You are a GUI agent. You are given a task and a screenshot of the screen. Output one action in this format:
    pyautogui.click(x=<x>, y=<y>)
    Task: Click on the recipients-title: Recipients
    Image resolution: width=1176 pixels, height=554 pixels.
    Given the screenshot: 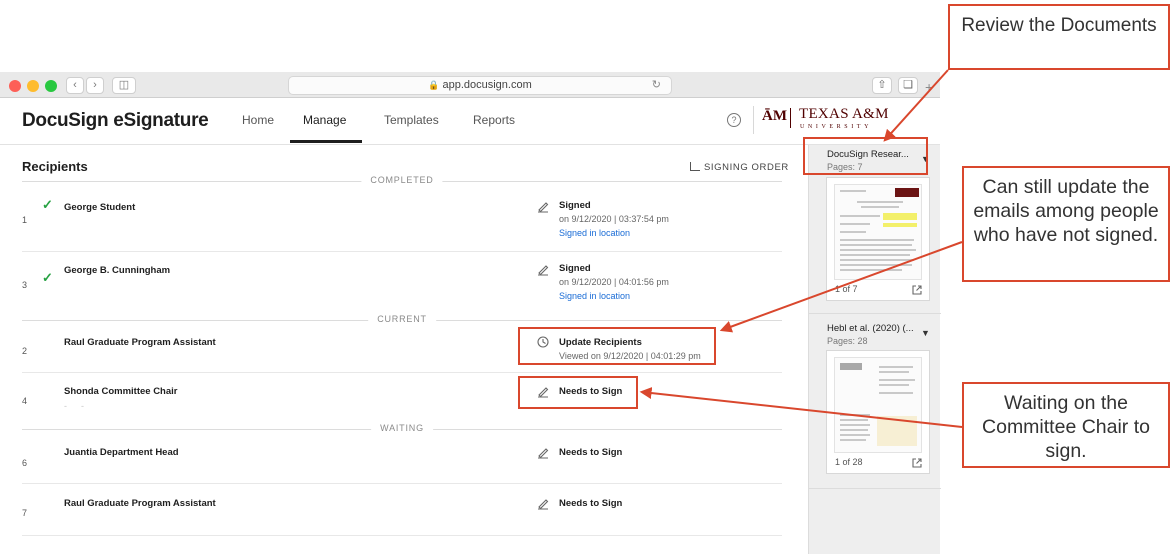 What is the action you would take?
    pyautogui.click(x=55, y=166)
    